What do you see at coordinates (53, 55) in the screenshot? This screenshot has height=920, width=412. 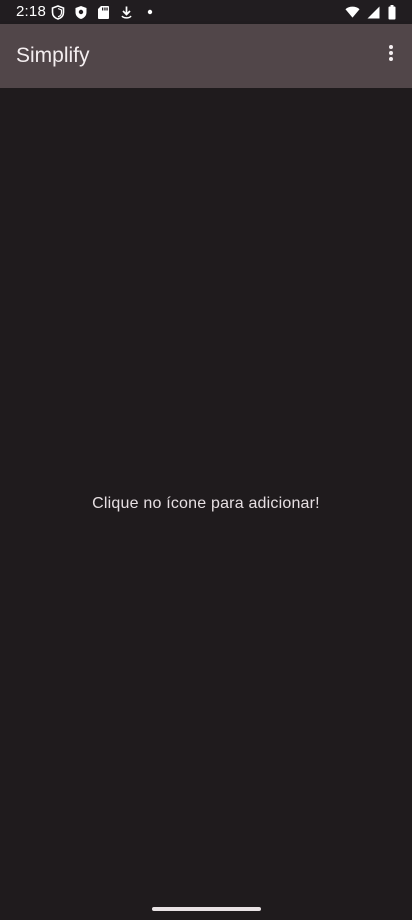 I see `app-title: Simplify` at bounding box center [53, 55].